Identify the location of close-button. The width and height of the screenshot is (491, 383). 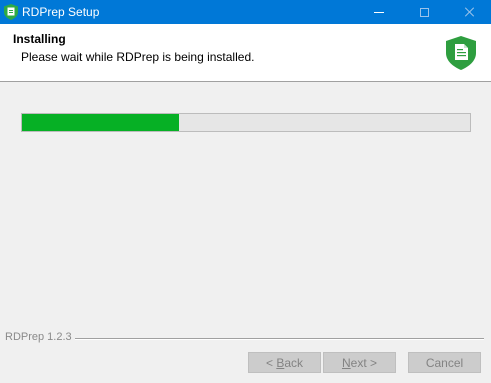
(469, 12).